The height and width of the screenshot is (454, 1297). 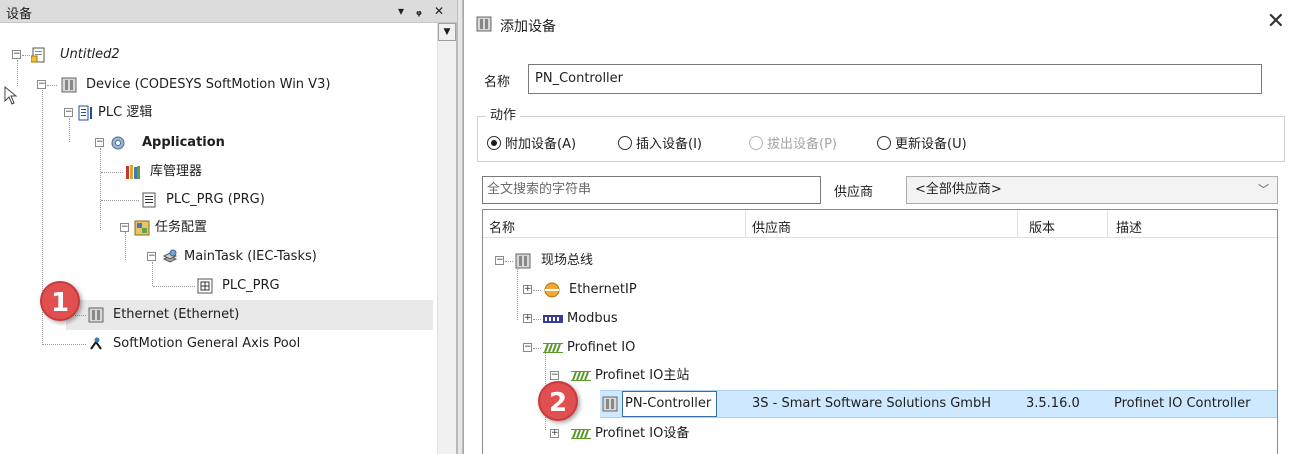 I want to click on axis-pool-icon, so click(x=96, y=343).